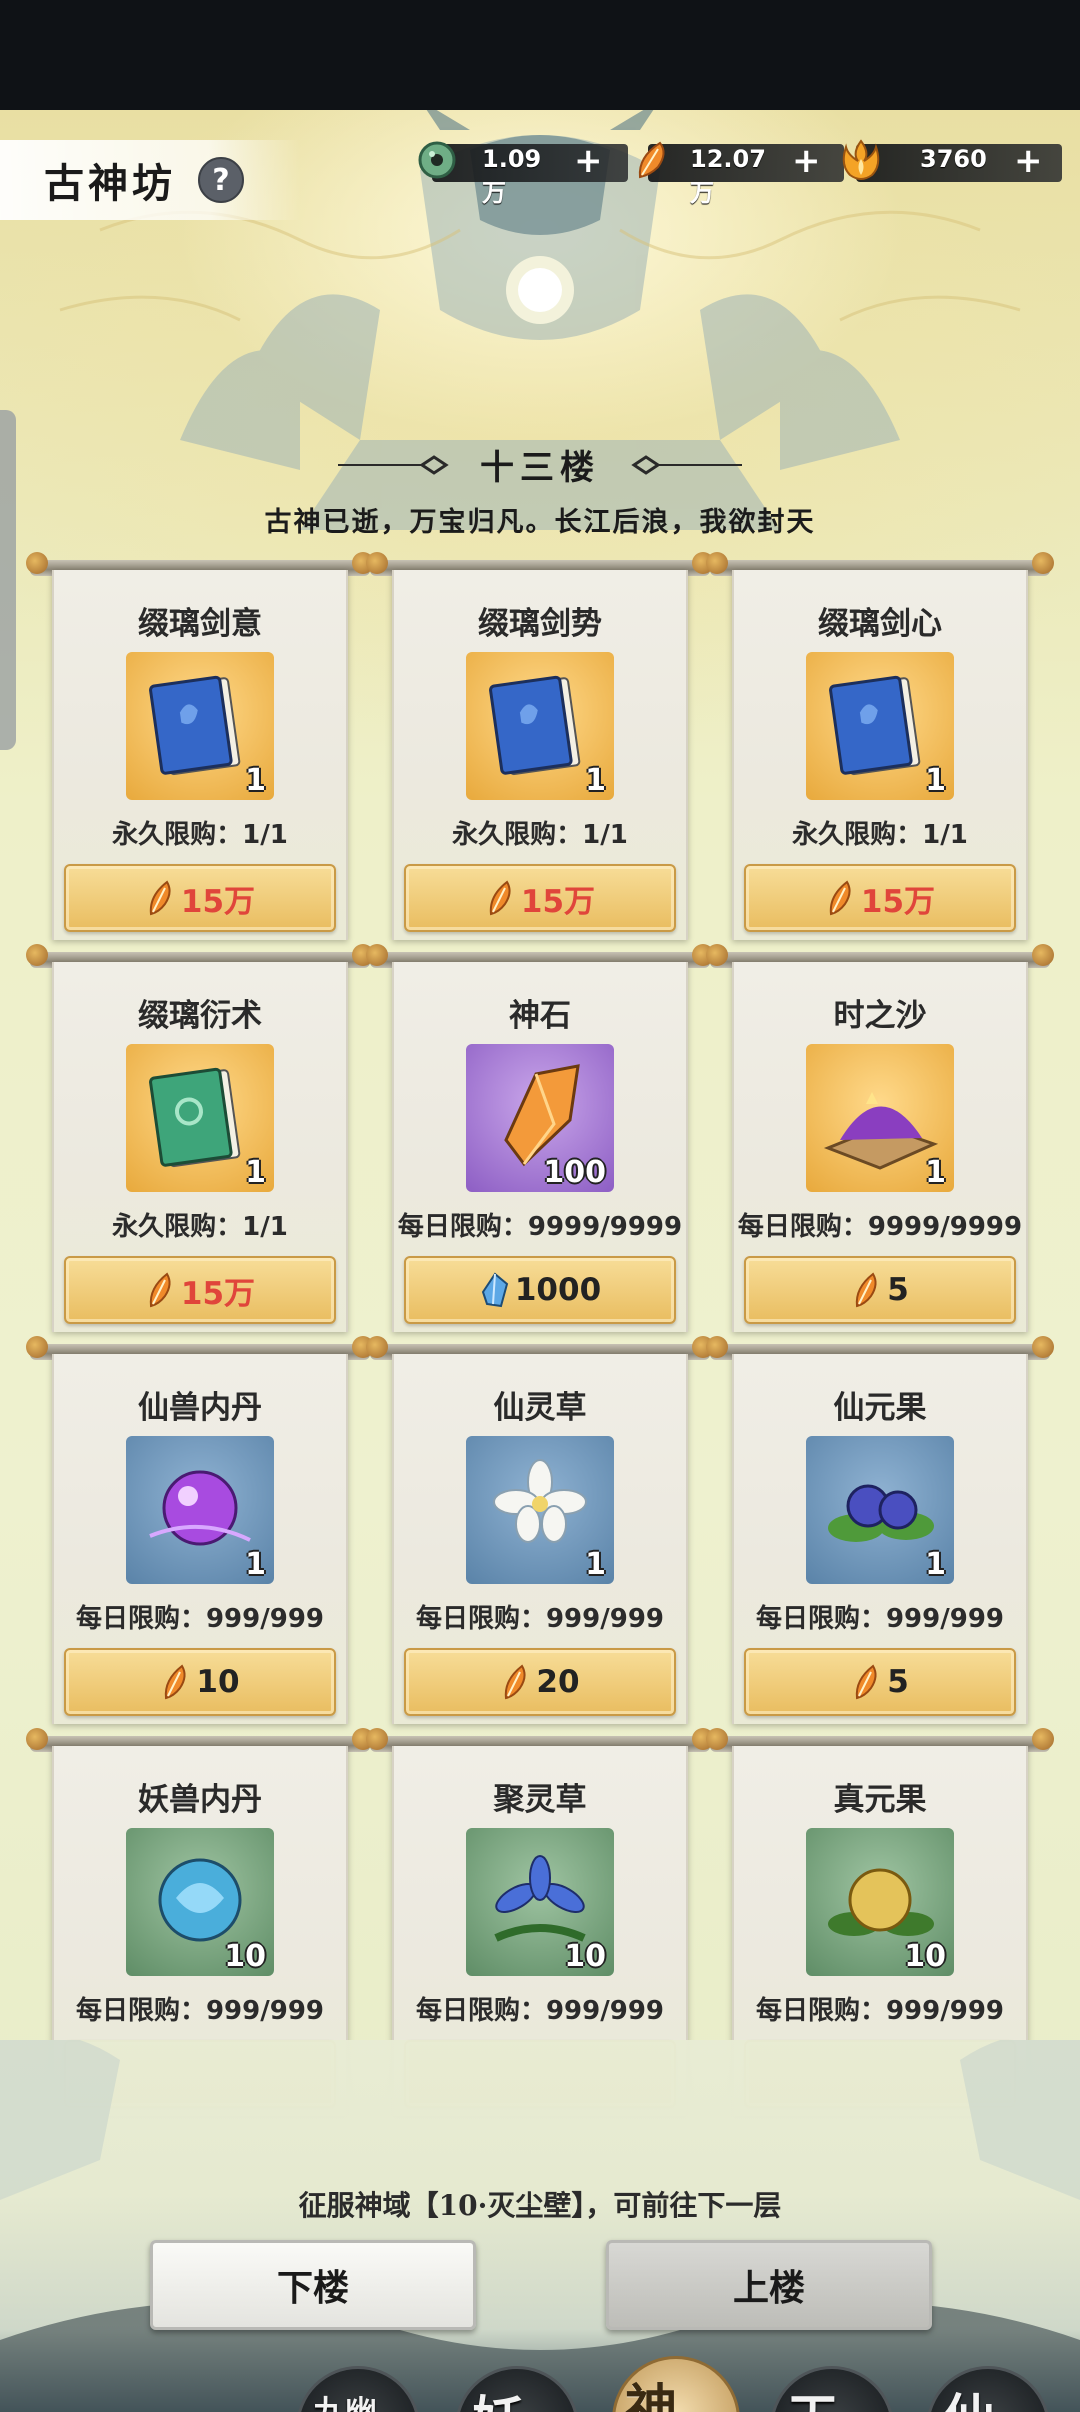 This screenshot has height=2412, width=1080. Describe the element at coordinates (540, 1118) in the screenshot. I see `item-icon-box: 100` at that location.